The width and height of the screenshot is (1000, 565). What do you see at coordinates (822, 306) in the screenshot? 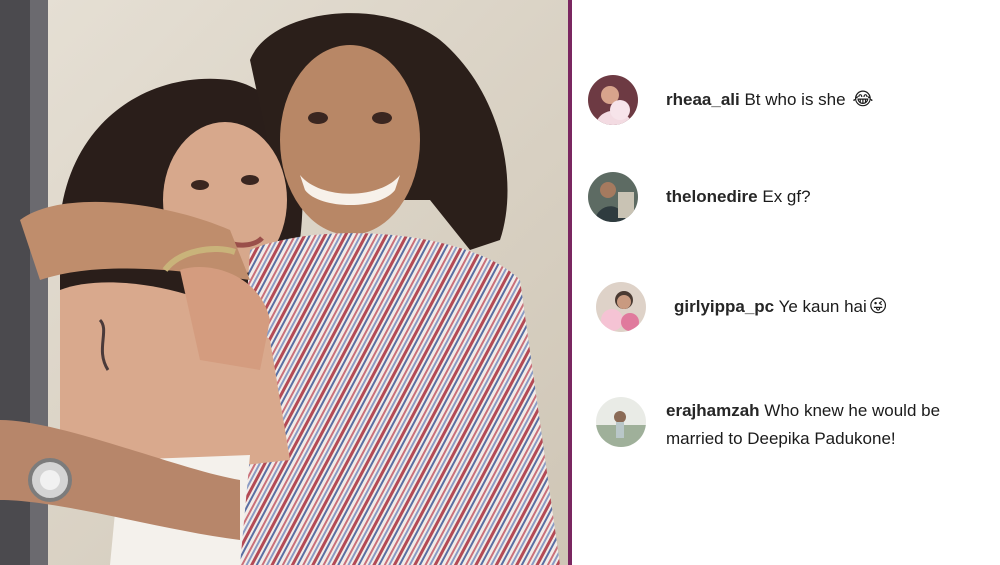
I see `comment-body: Ye kaun hai` at bounding box center [822, 306].